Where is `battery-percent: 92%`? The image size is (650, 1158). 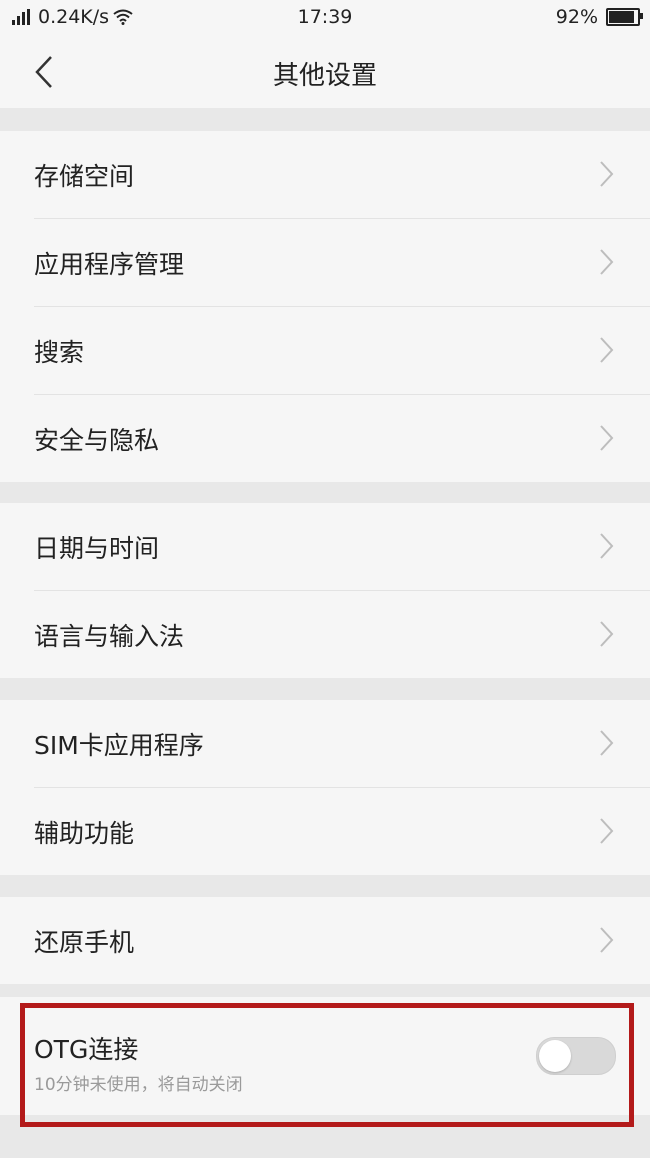 battery-percent: 92% is located at coordinates (576, 17).